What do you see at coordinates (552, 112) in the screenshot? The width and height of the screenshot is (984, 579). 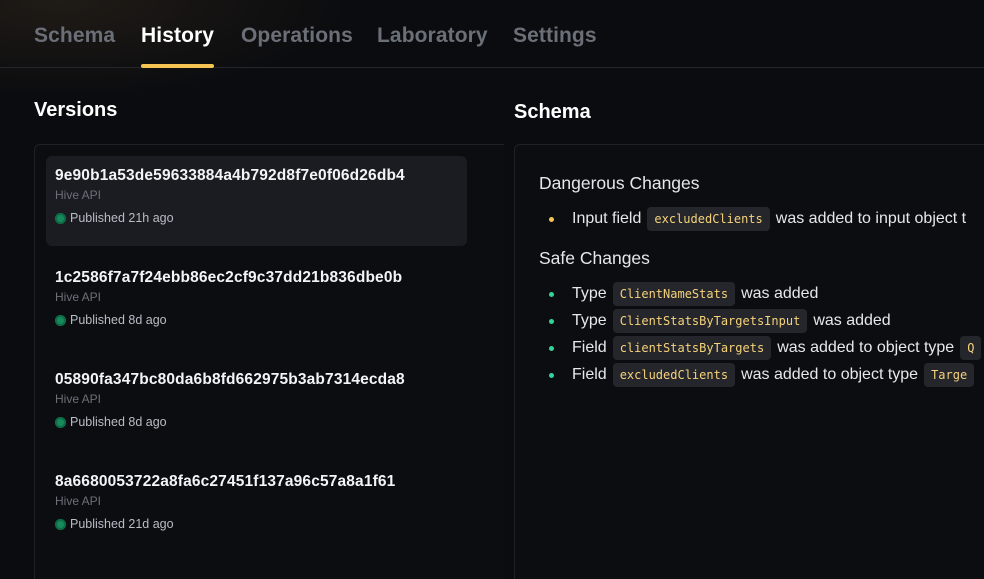 I see `schema-title: Schema` at bounding box center [552, 112].